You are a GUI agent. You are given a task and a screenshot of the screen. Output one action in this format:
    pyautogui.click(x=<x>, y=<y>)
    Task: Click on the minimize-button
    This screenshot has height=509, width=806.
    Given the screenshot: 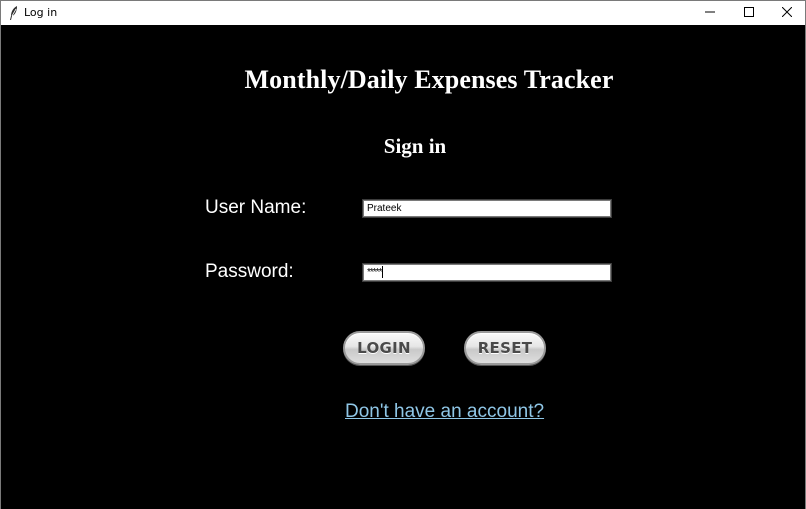 What is the action you would take?
    pyautogui.click(x=710, y=13)
    